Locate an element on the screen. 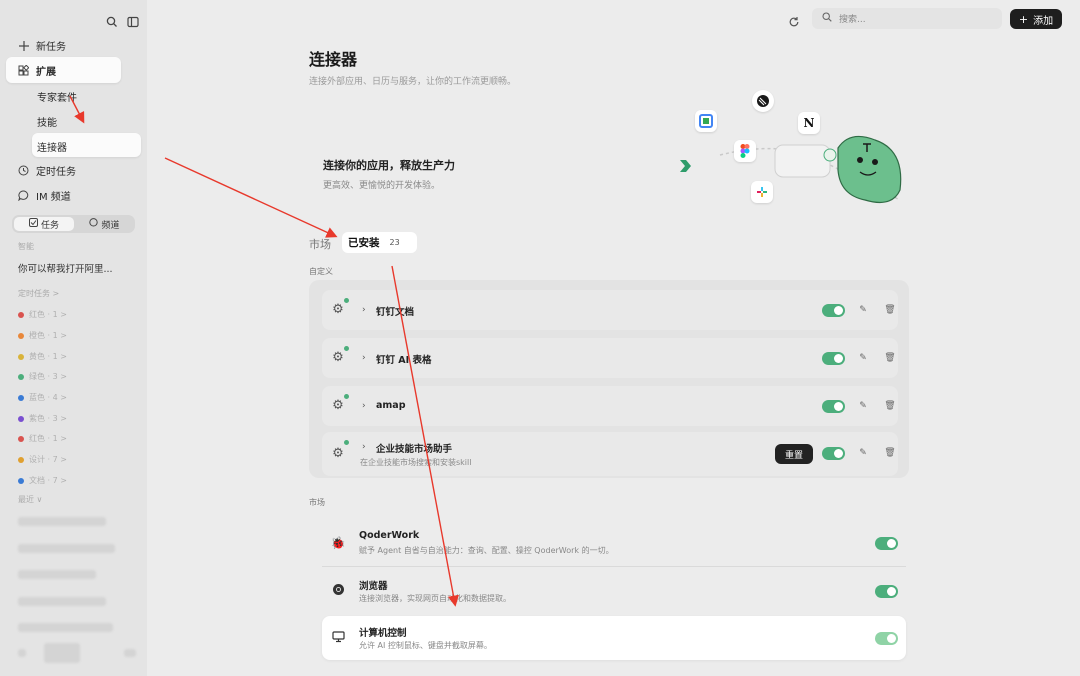  monitor-icon is located at coordinates (338, 638).